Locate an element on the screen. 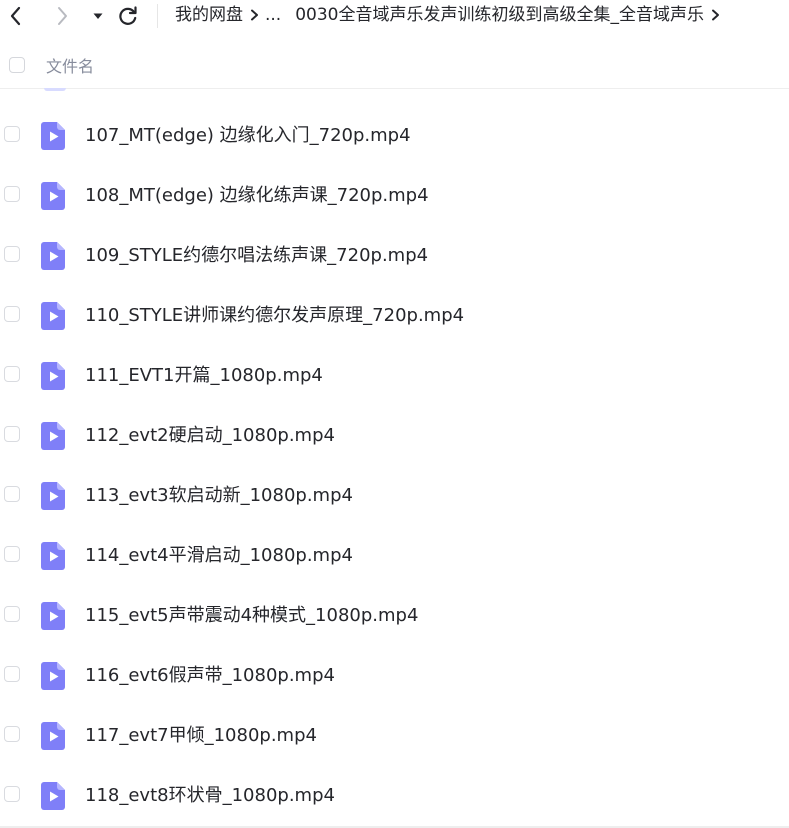 This screenshot has height=828, width=789. file-row: 111_EVT1开篇_1080p.mp4 is located at coordinates (394, 376).